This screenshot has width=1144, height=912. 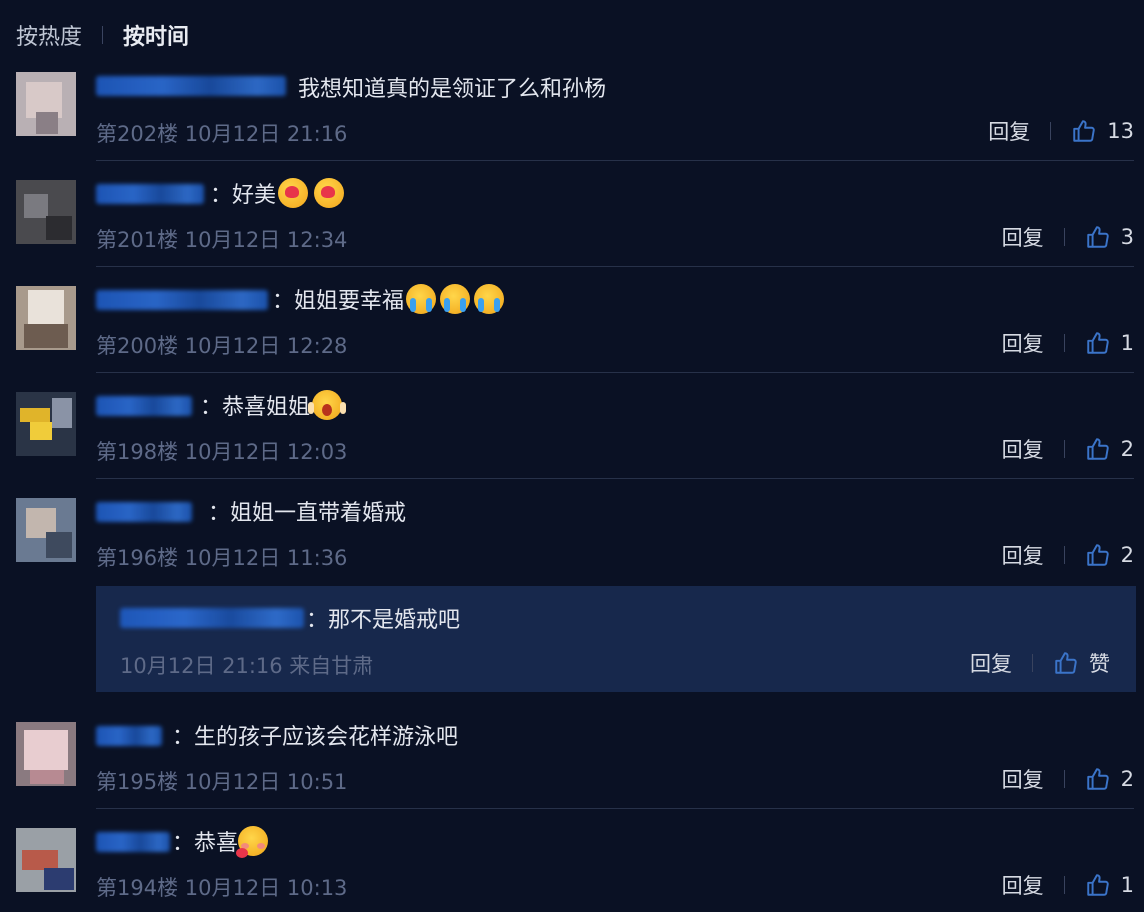 What do you see at coordinates (616, 639) in the screenshot?
I see `sub-reply: ：那不是婚戒吧 10月12日 21:16 来自甘肃 回复 赞` at bounding box center [616, 639].